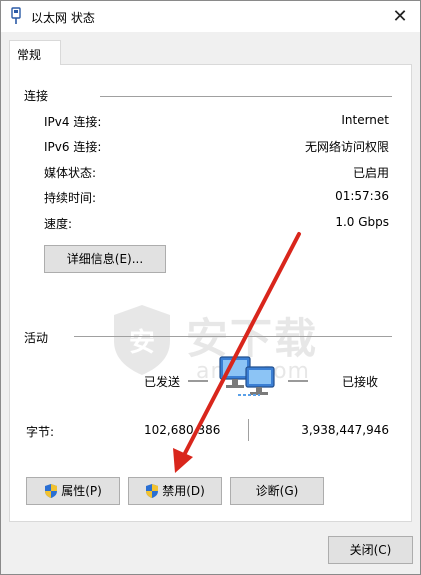 Image resolution: width=421 pixels, height=575 pixels. What do you see at coordinates (70, 198) in the screenshot?
I see `duration-label: 持续时间:` at bounding box center [70, 198].